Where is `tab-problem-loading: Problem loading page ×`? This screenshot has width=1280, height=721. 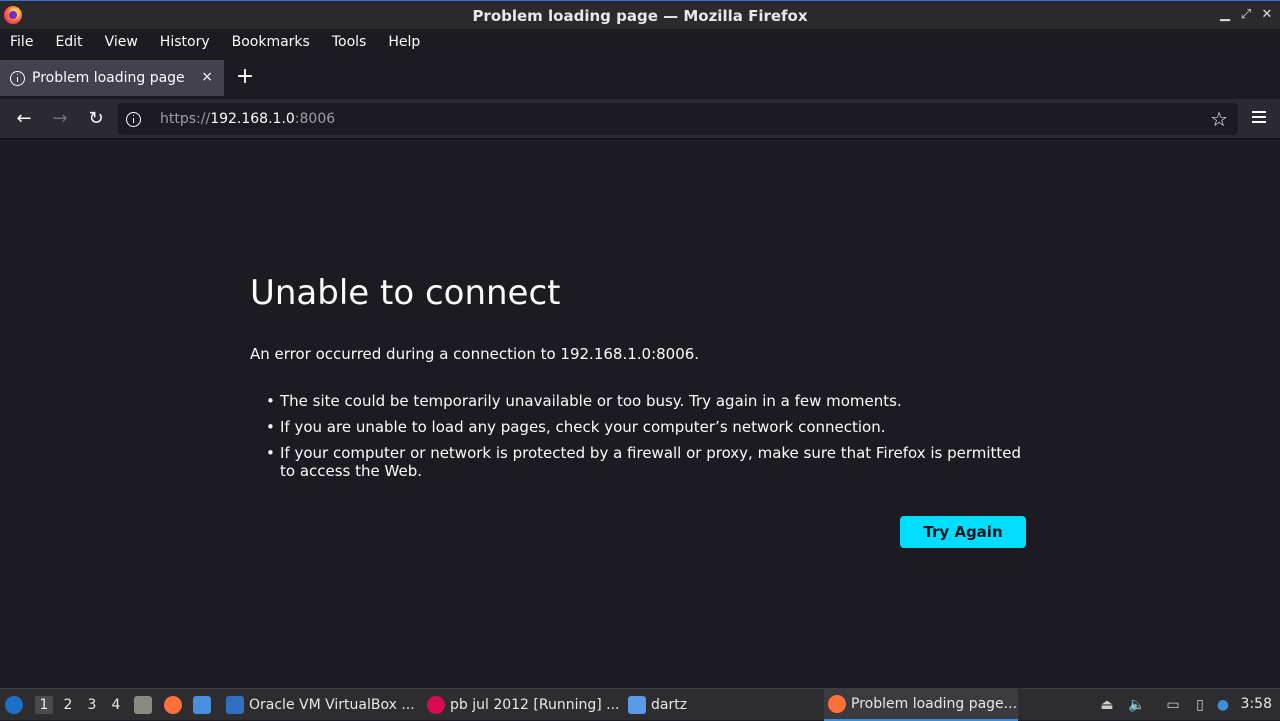 tab-problem-loading: Problem loading page × is located at coordinates (112, 78).